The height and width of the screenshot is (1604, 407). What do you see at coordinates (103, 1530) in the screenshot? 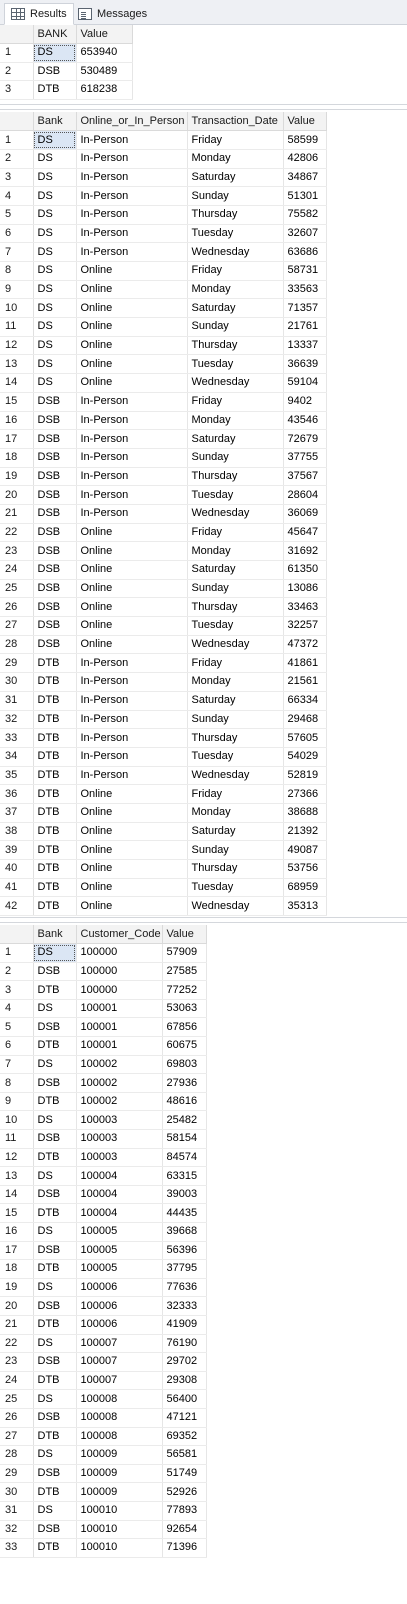
I see `table-row: 32 DSB 100010 92654` at bounding box center [103, 1530].